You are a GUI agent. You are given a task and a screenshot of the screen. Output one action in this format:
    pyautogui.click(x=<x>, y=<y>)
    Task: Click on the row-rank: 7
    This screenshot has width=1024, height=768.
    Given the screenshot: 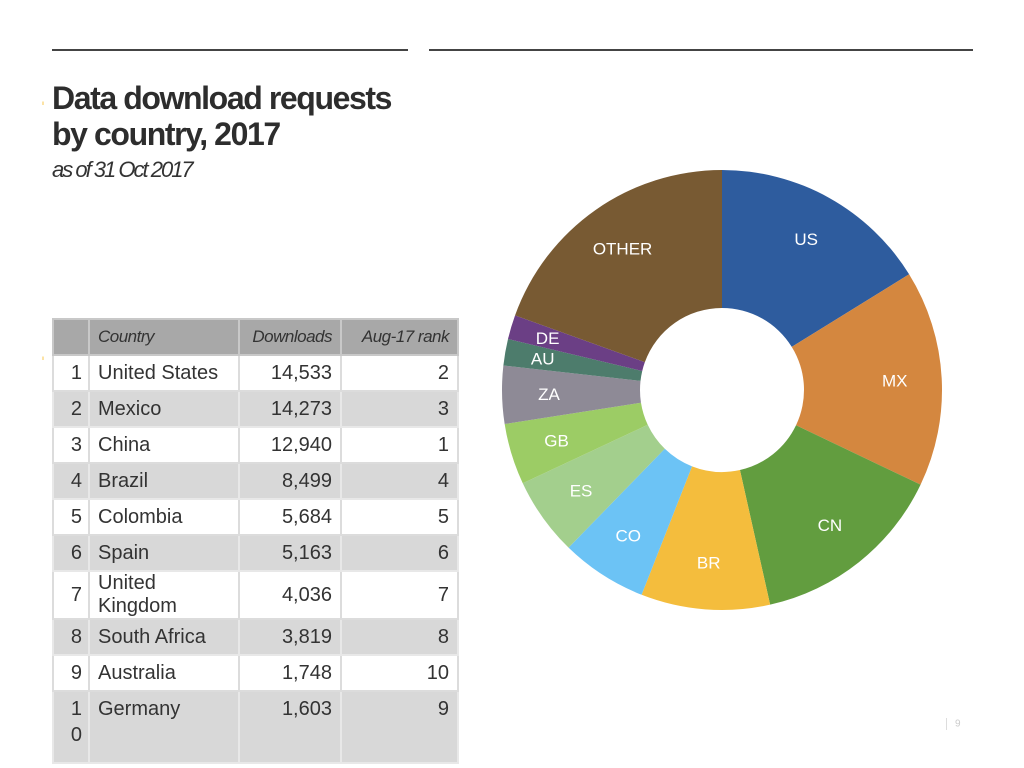 What is the action you would take?
    pyautogui.click(x=71, y=595)
    